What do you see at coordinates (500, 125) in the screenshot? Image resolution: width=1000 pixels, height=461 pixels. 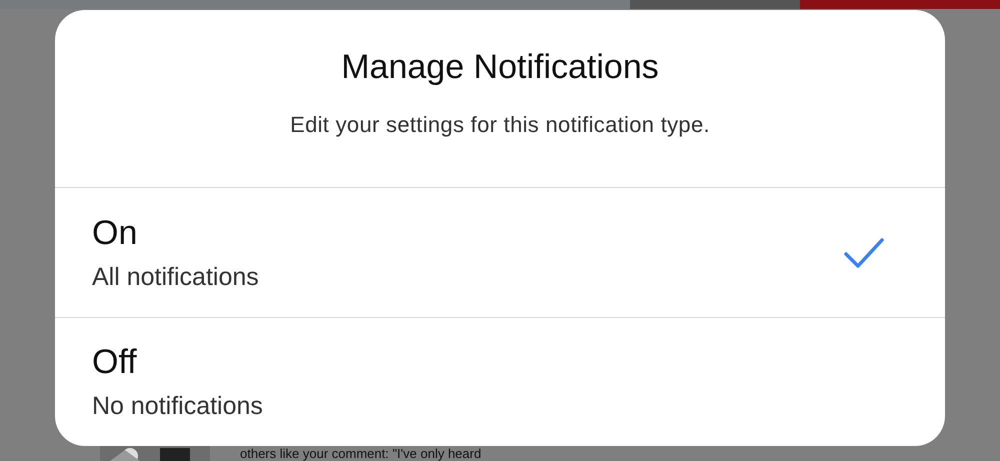 I see `dialog-subtitle: Edit your settings for this notification type.` at bounding box center [500, 125].